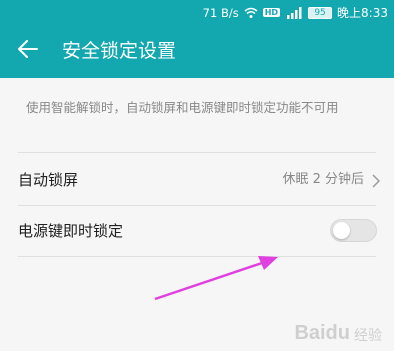 This screenshot has height=351, width=394. What do you see at coordinates (368, 336) in the screenshot?
I see `watermark-sub: 经验` at bounding box center [368, 336].